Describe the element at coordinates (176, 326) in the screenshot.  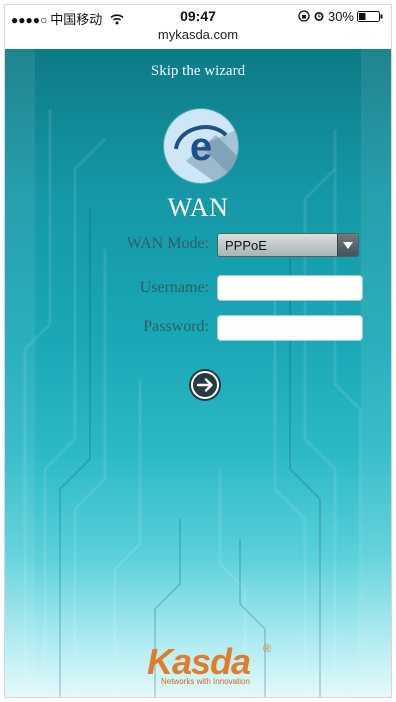
I see `password-label: Password:` at that location.